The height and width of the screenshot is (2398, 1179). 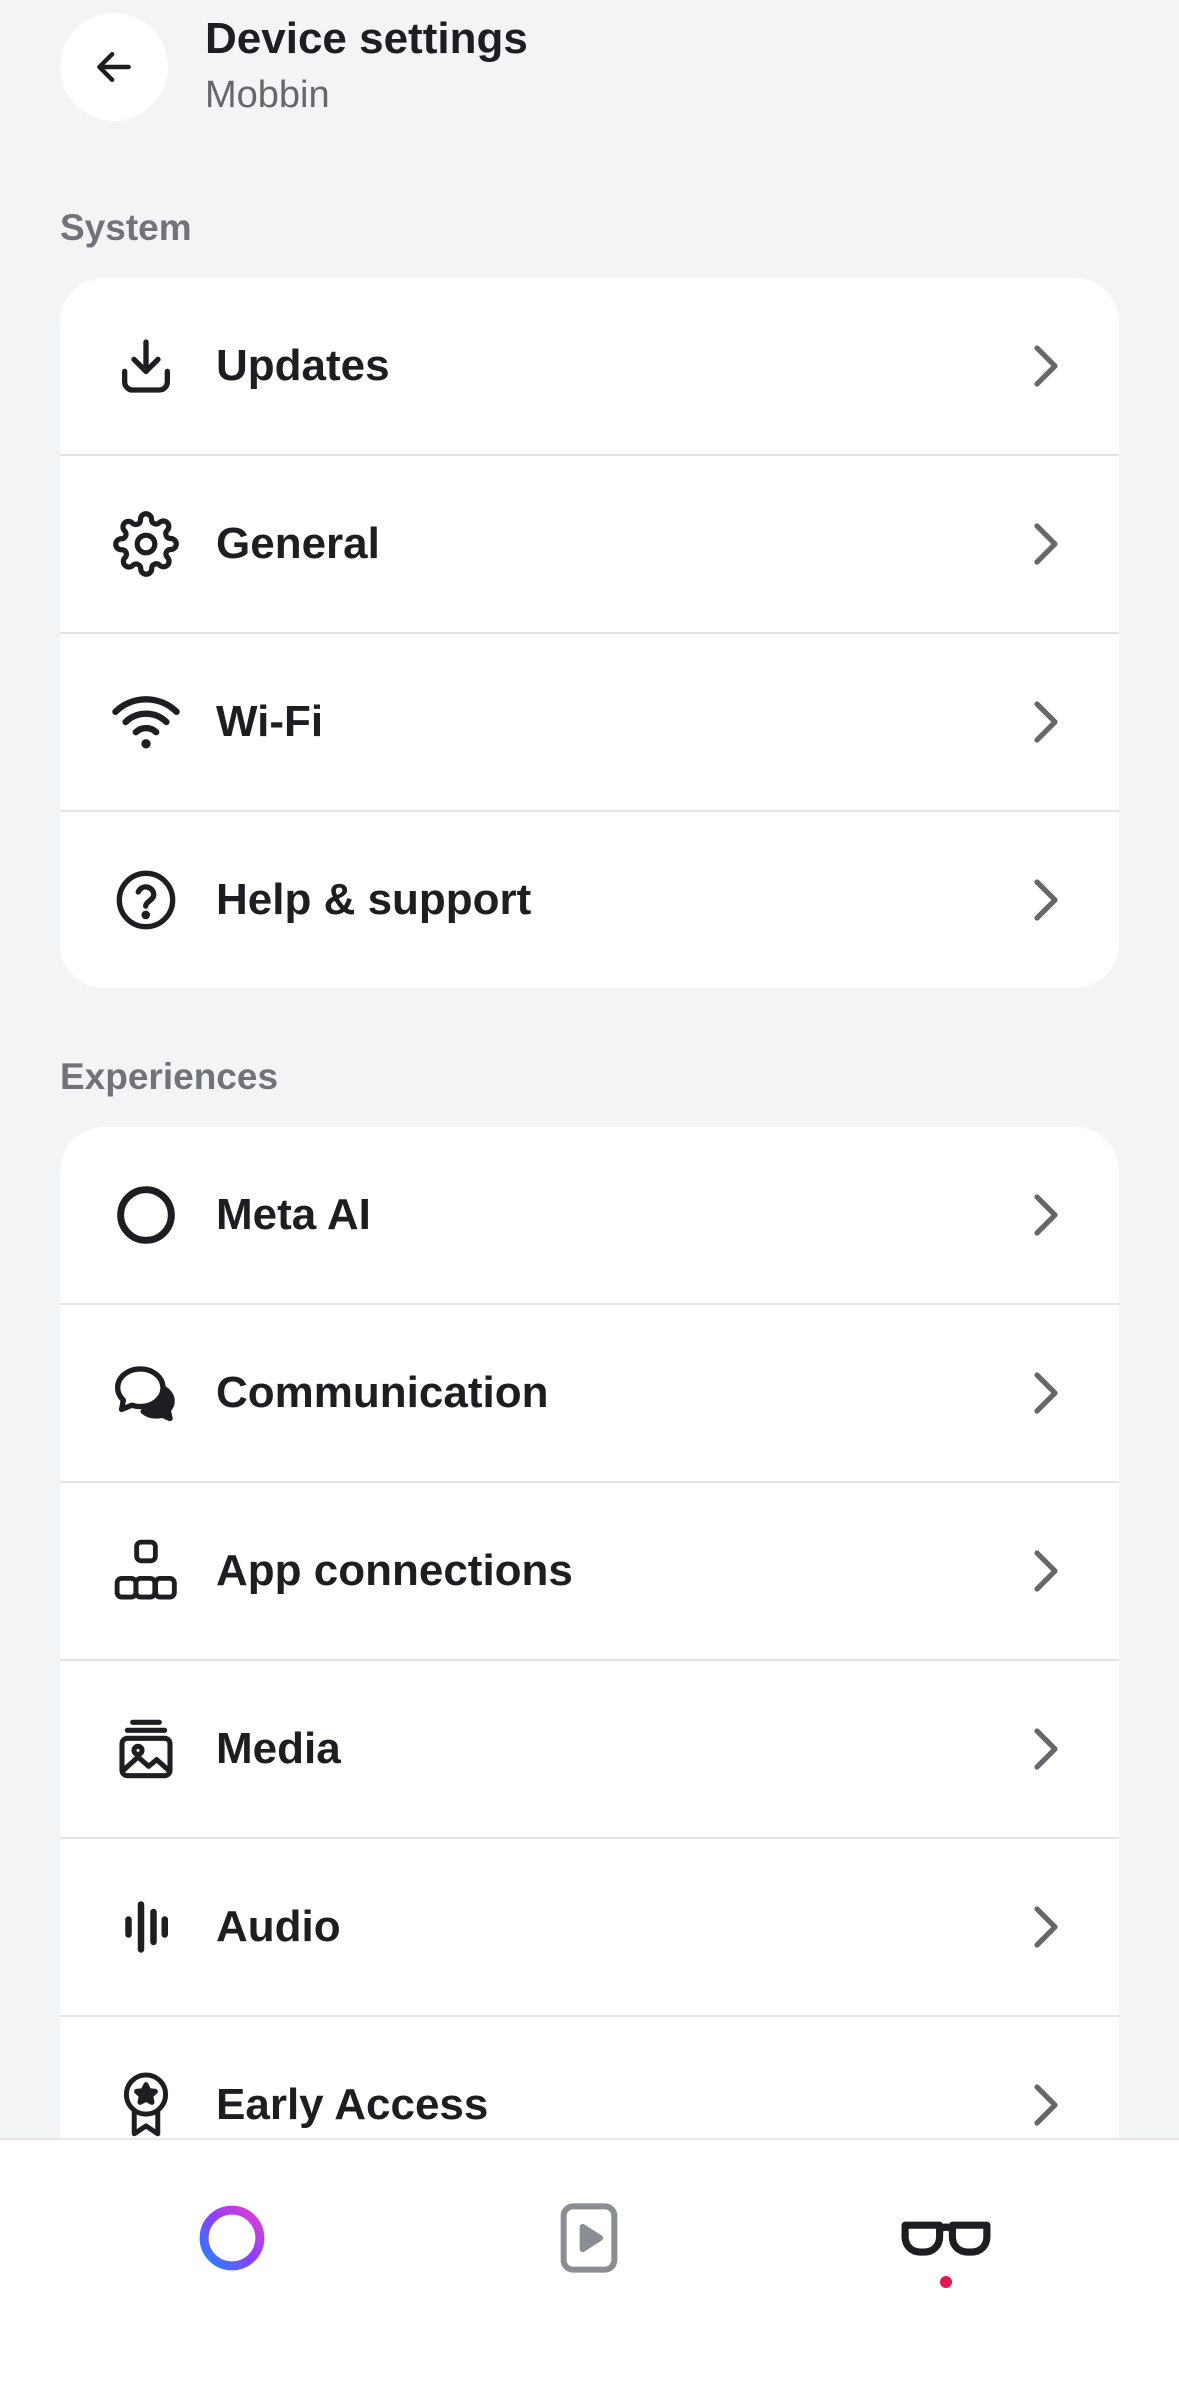 What do you see at coordinates (146, 544) in the screenshot?
I see `gear-icon` at bounding box center [146, 544].